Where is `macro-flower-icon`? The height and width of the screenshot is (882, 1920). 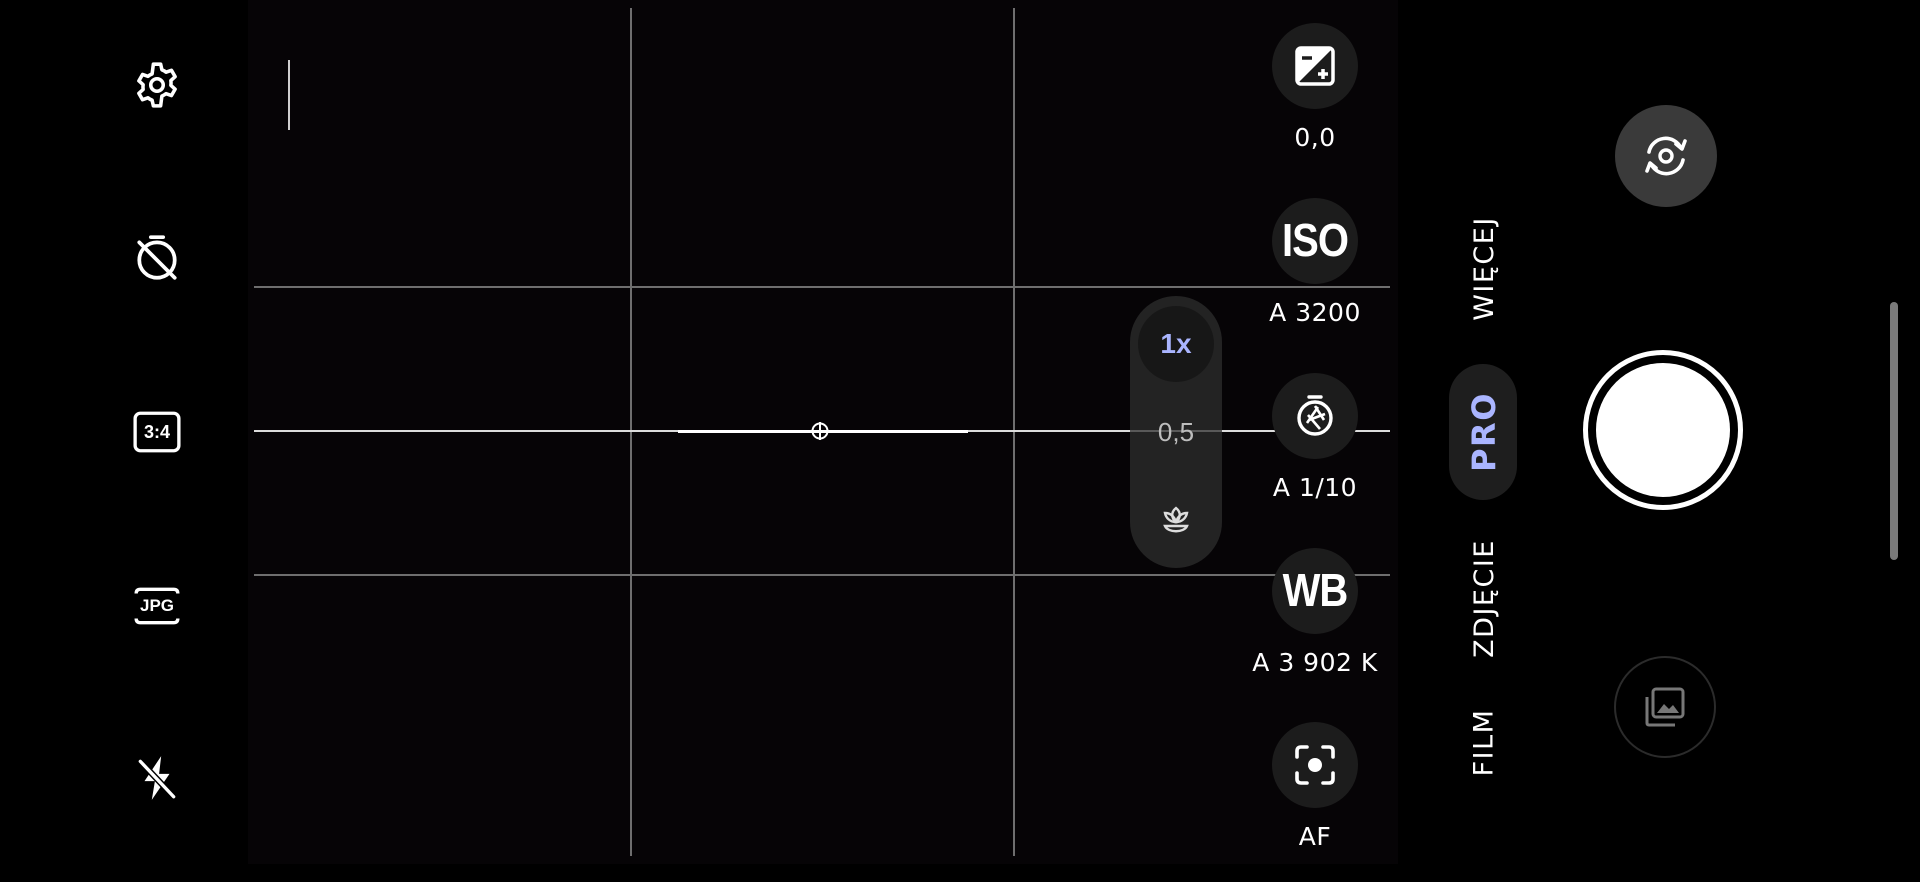 macro-flower-icon is located at coordinates (1176, 519).